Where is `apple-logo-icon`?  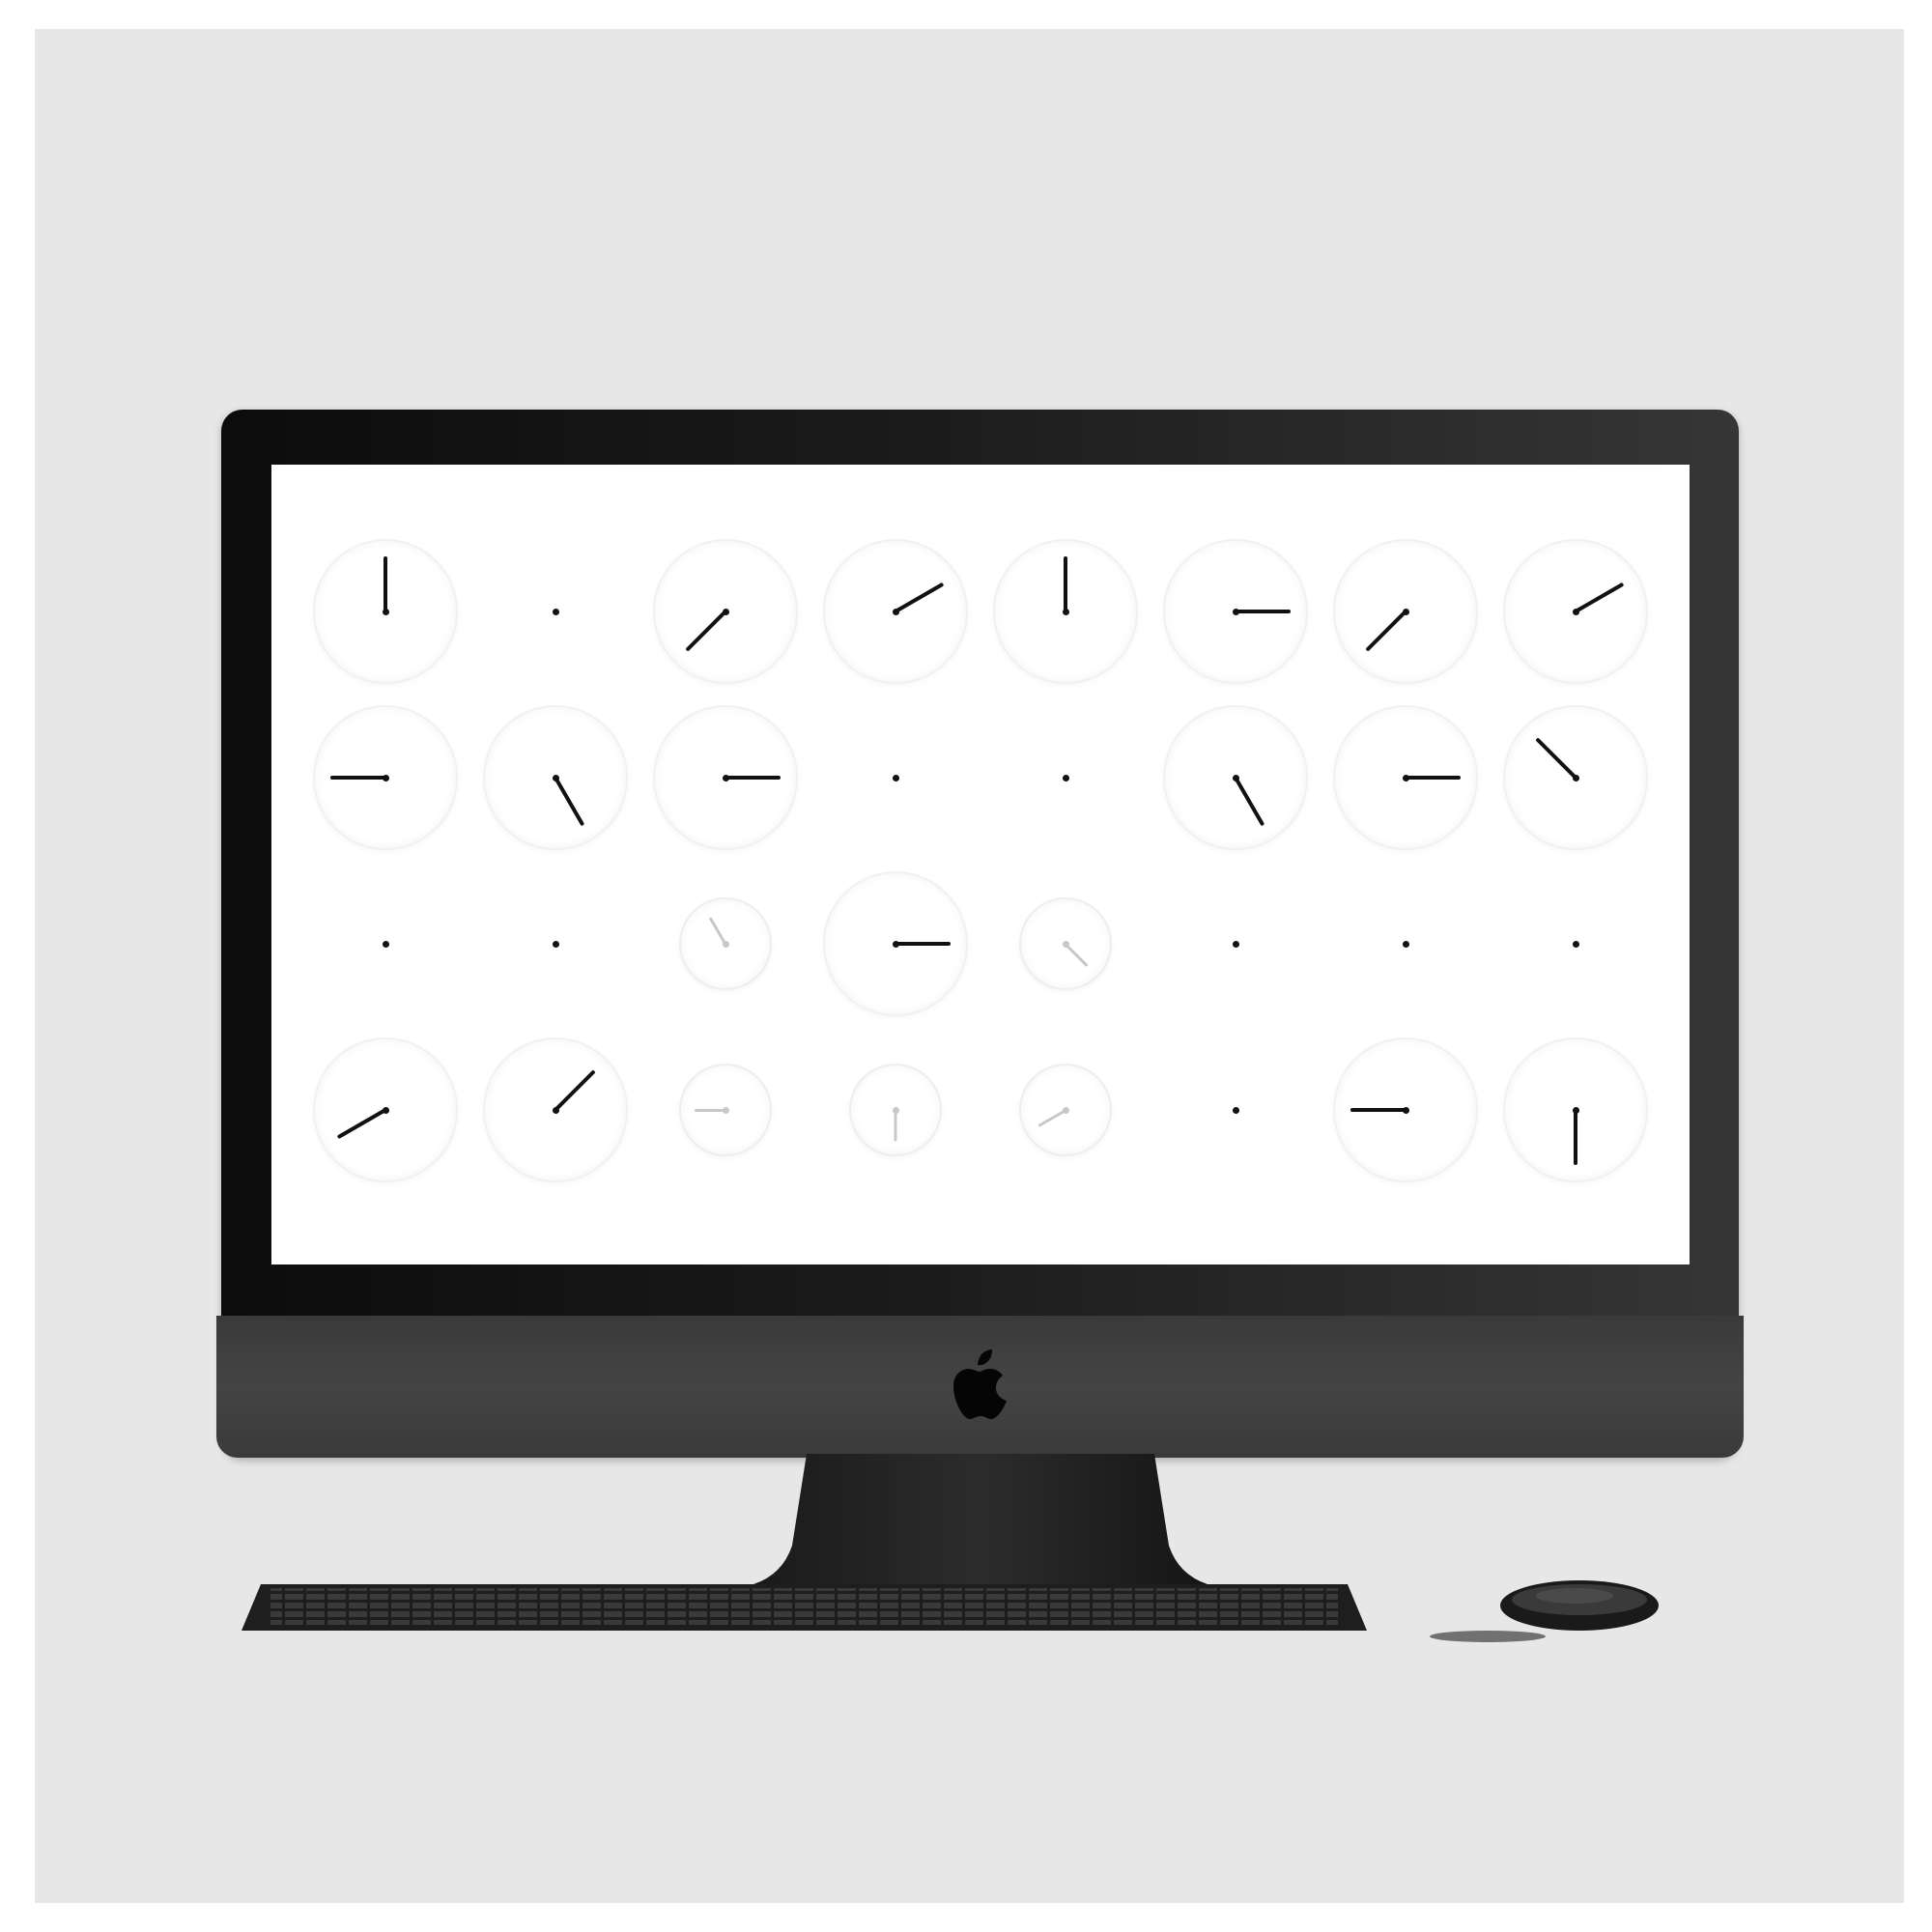
apple-logo-icon is located at coordinates (980, 1384).